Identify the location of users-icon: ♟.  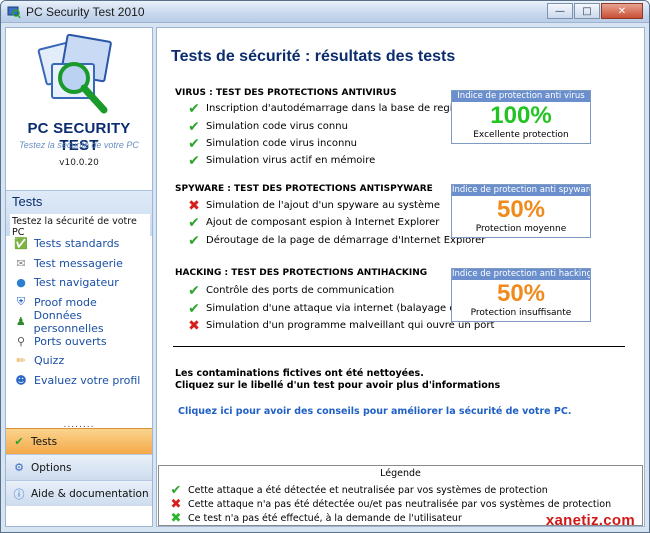
(20, 322).